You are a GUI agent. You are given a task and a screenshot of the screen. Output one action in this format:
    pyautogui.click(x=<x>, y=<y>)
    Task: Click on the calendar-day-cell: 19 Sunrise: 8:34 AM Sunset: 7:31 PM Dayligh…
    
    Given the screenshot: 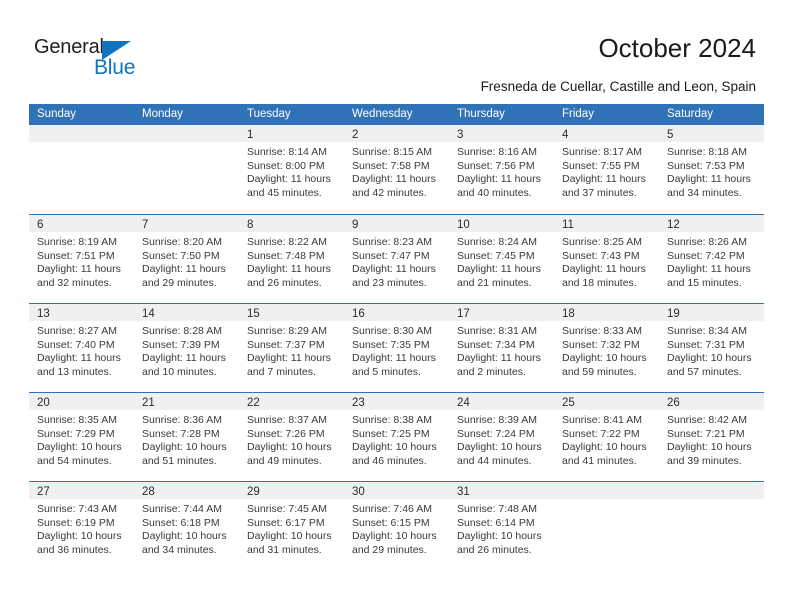 What is the action you would take?
    pyautogui.click(x=711, y=348)
    